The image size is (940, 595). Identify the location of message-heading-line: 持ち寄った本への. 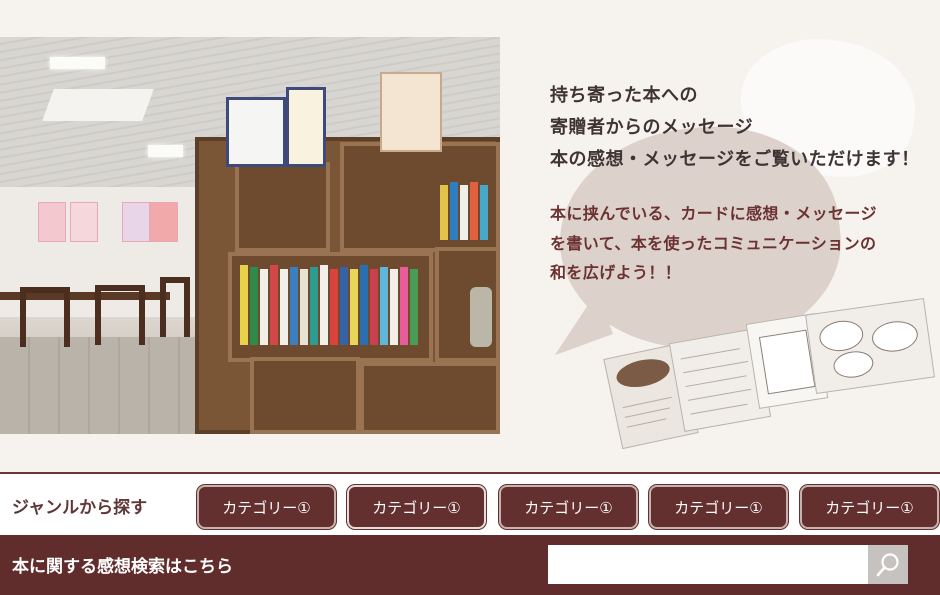
(624, 95).